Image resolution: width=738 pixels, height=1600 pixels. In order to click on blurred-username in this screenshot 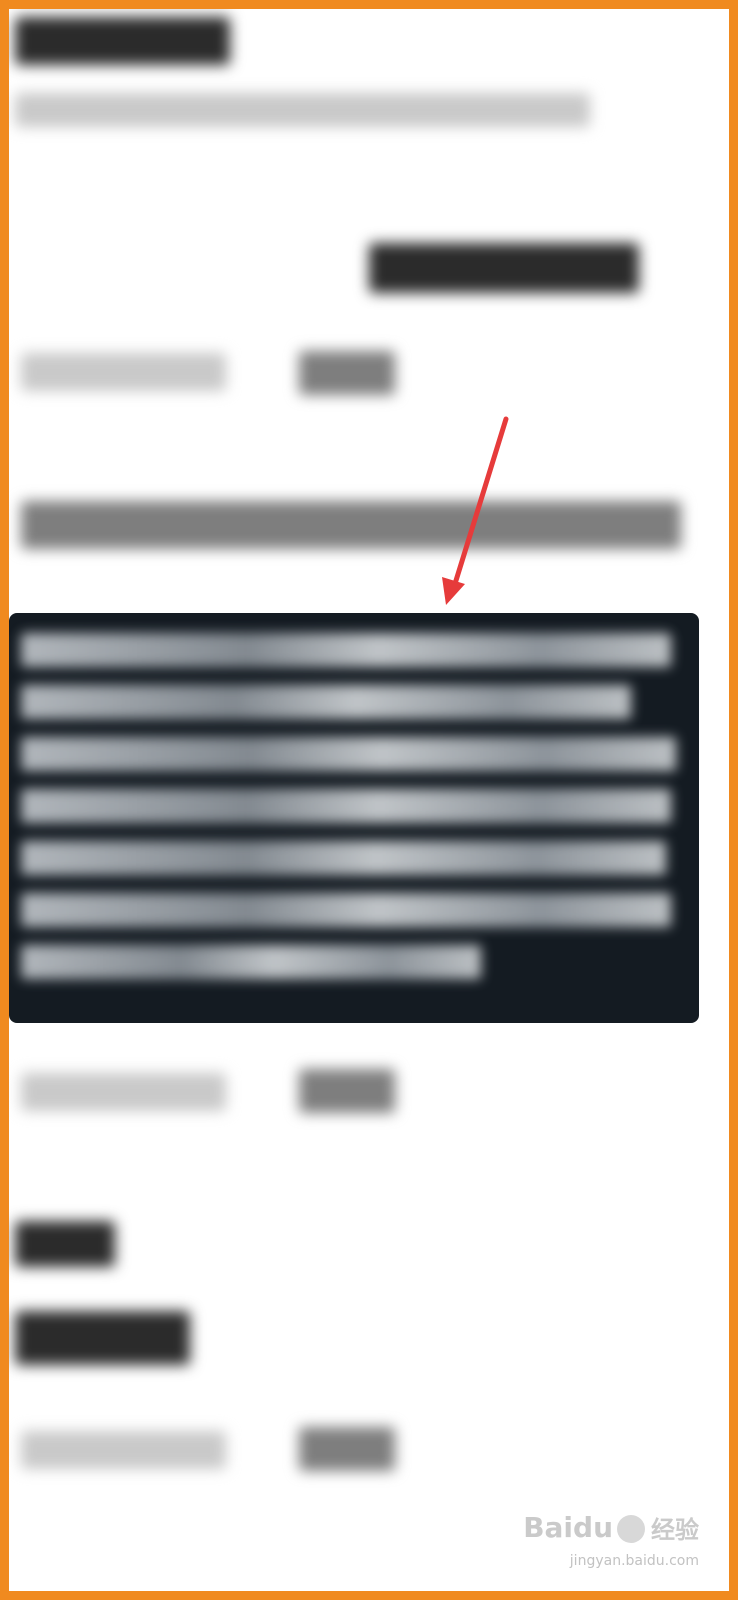, I will do `click(65, 1244)`.